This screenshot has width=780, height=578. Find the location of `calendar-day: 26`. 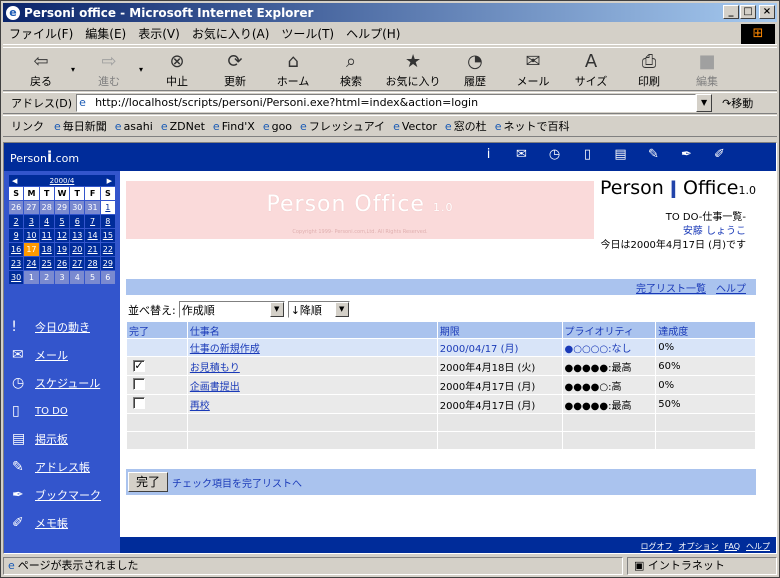

calendar-day: 26 is located at coordinates (62, 263).